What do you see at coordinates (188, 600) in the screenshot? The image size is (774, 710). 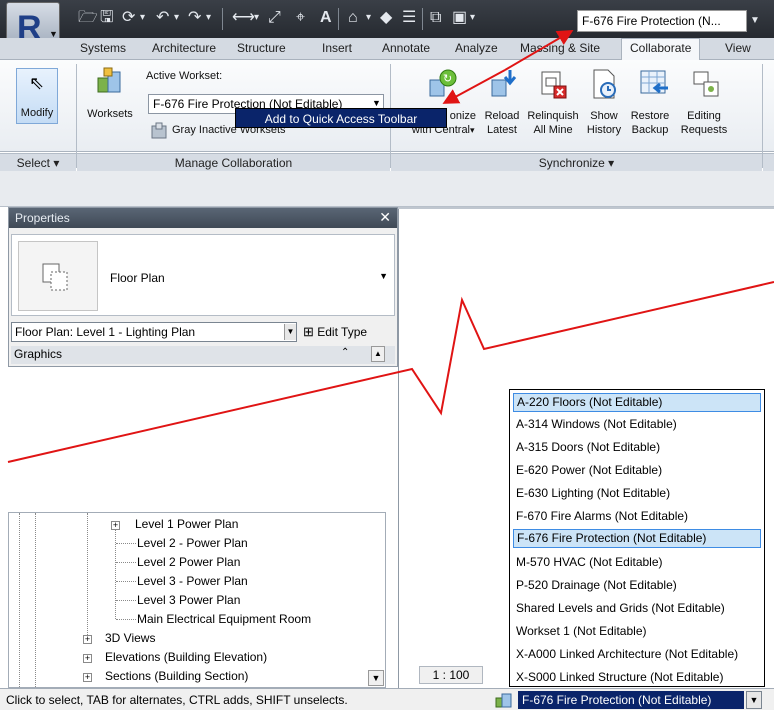 I see `tree-item: Level 3 Power Plan` at bounding box center [188, 600].